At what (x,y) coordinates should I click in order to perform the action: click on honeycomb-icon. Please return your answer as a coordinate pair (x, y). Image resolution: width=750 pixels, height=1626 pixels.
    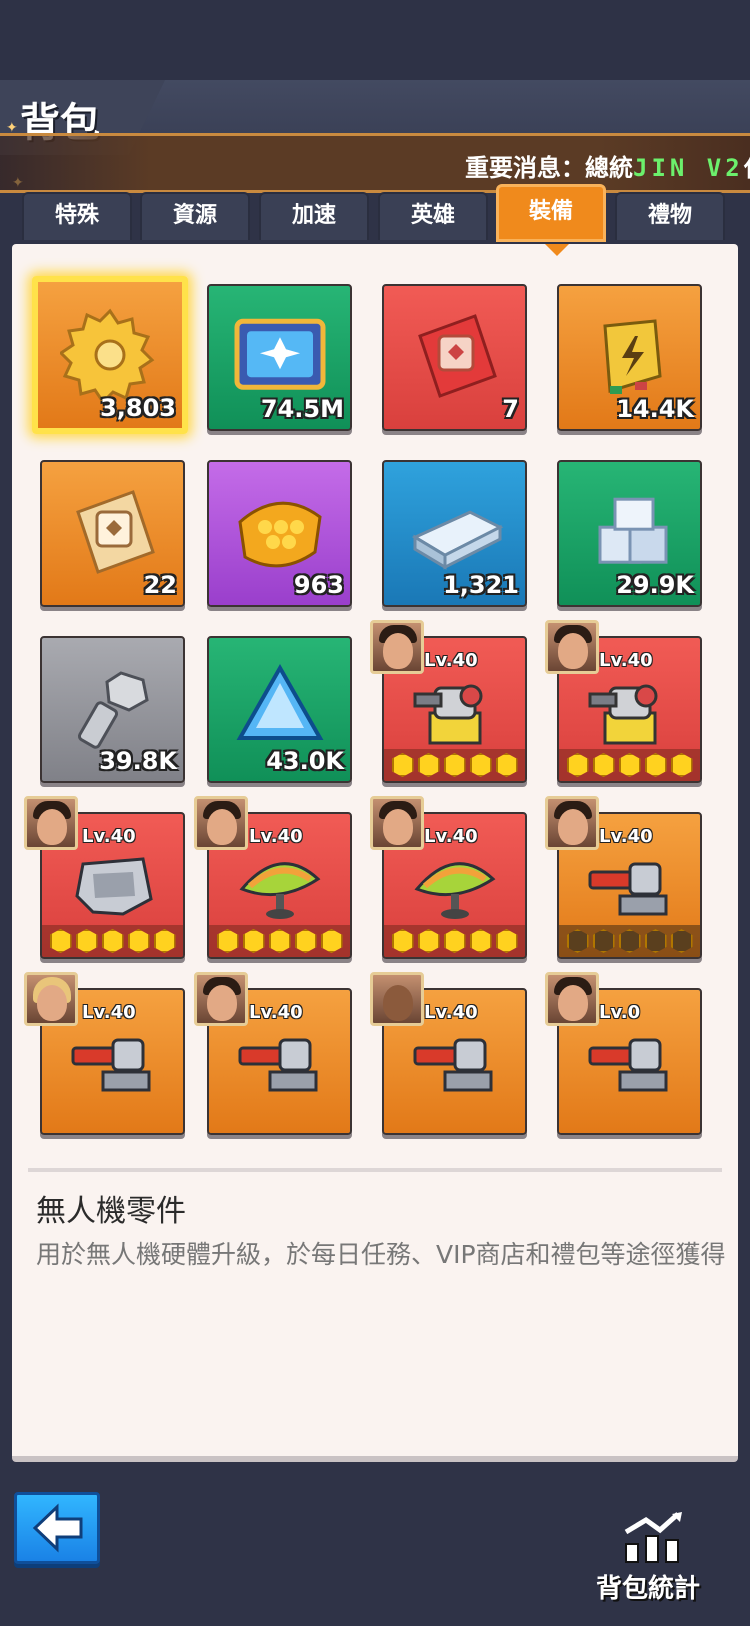
    Looking at the image, I should click on (279, 534).